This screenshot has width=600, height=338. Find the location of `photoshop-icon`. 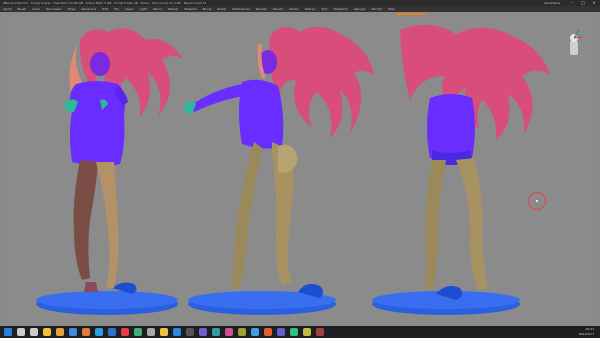

photoshop-icon is located at coordinates (112, 332).